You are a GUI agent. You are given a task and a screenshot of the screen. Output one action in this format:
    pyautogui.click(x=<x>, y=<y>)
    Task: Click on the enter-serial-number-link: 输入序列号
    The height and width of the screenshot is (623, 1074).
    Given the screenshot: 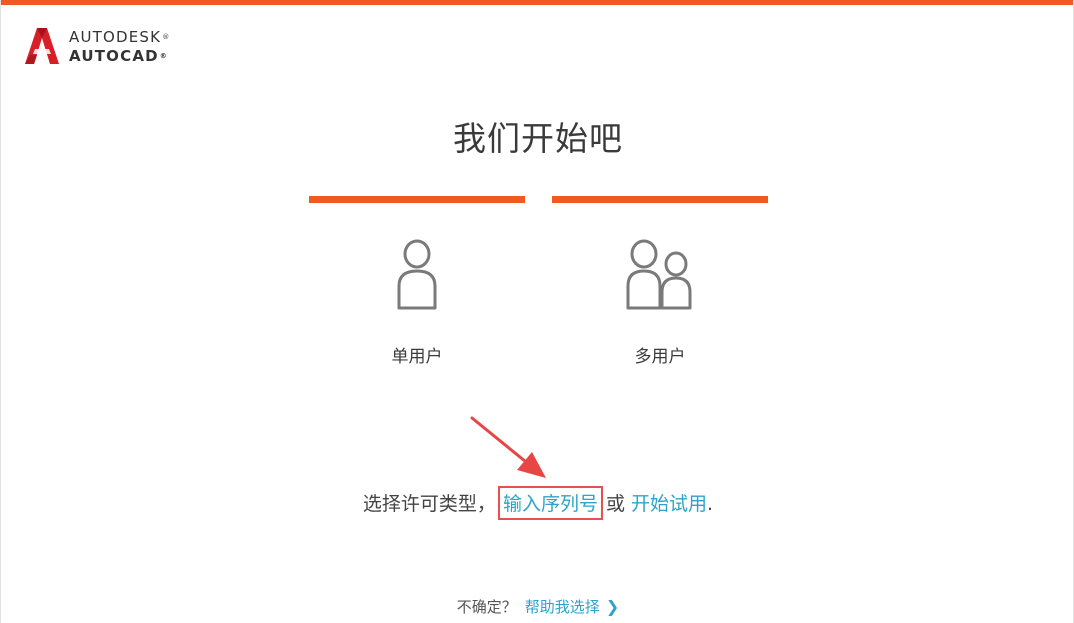 What is the action you would take?
    pyautogui.click(x=550, y=503)
    